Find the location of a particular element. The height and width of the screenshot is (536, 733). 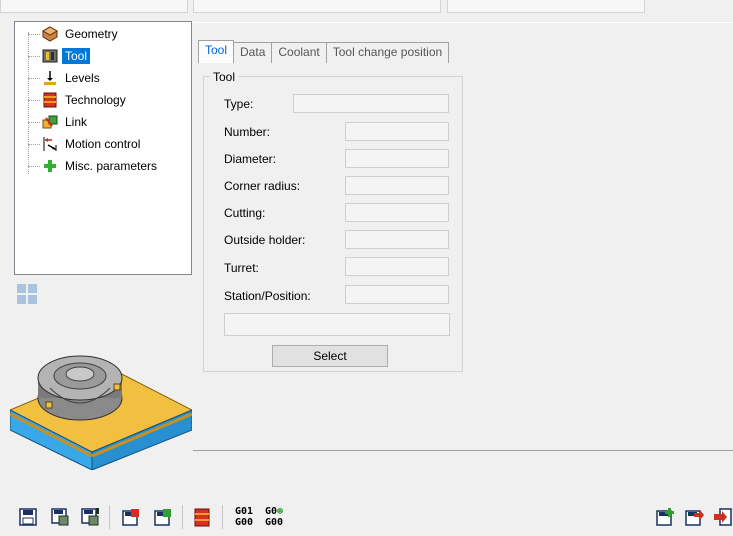

gcode-top: G0⊛ is located at coordinates (274, 511).